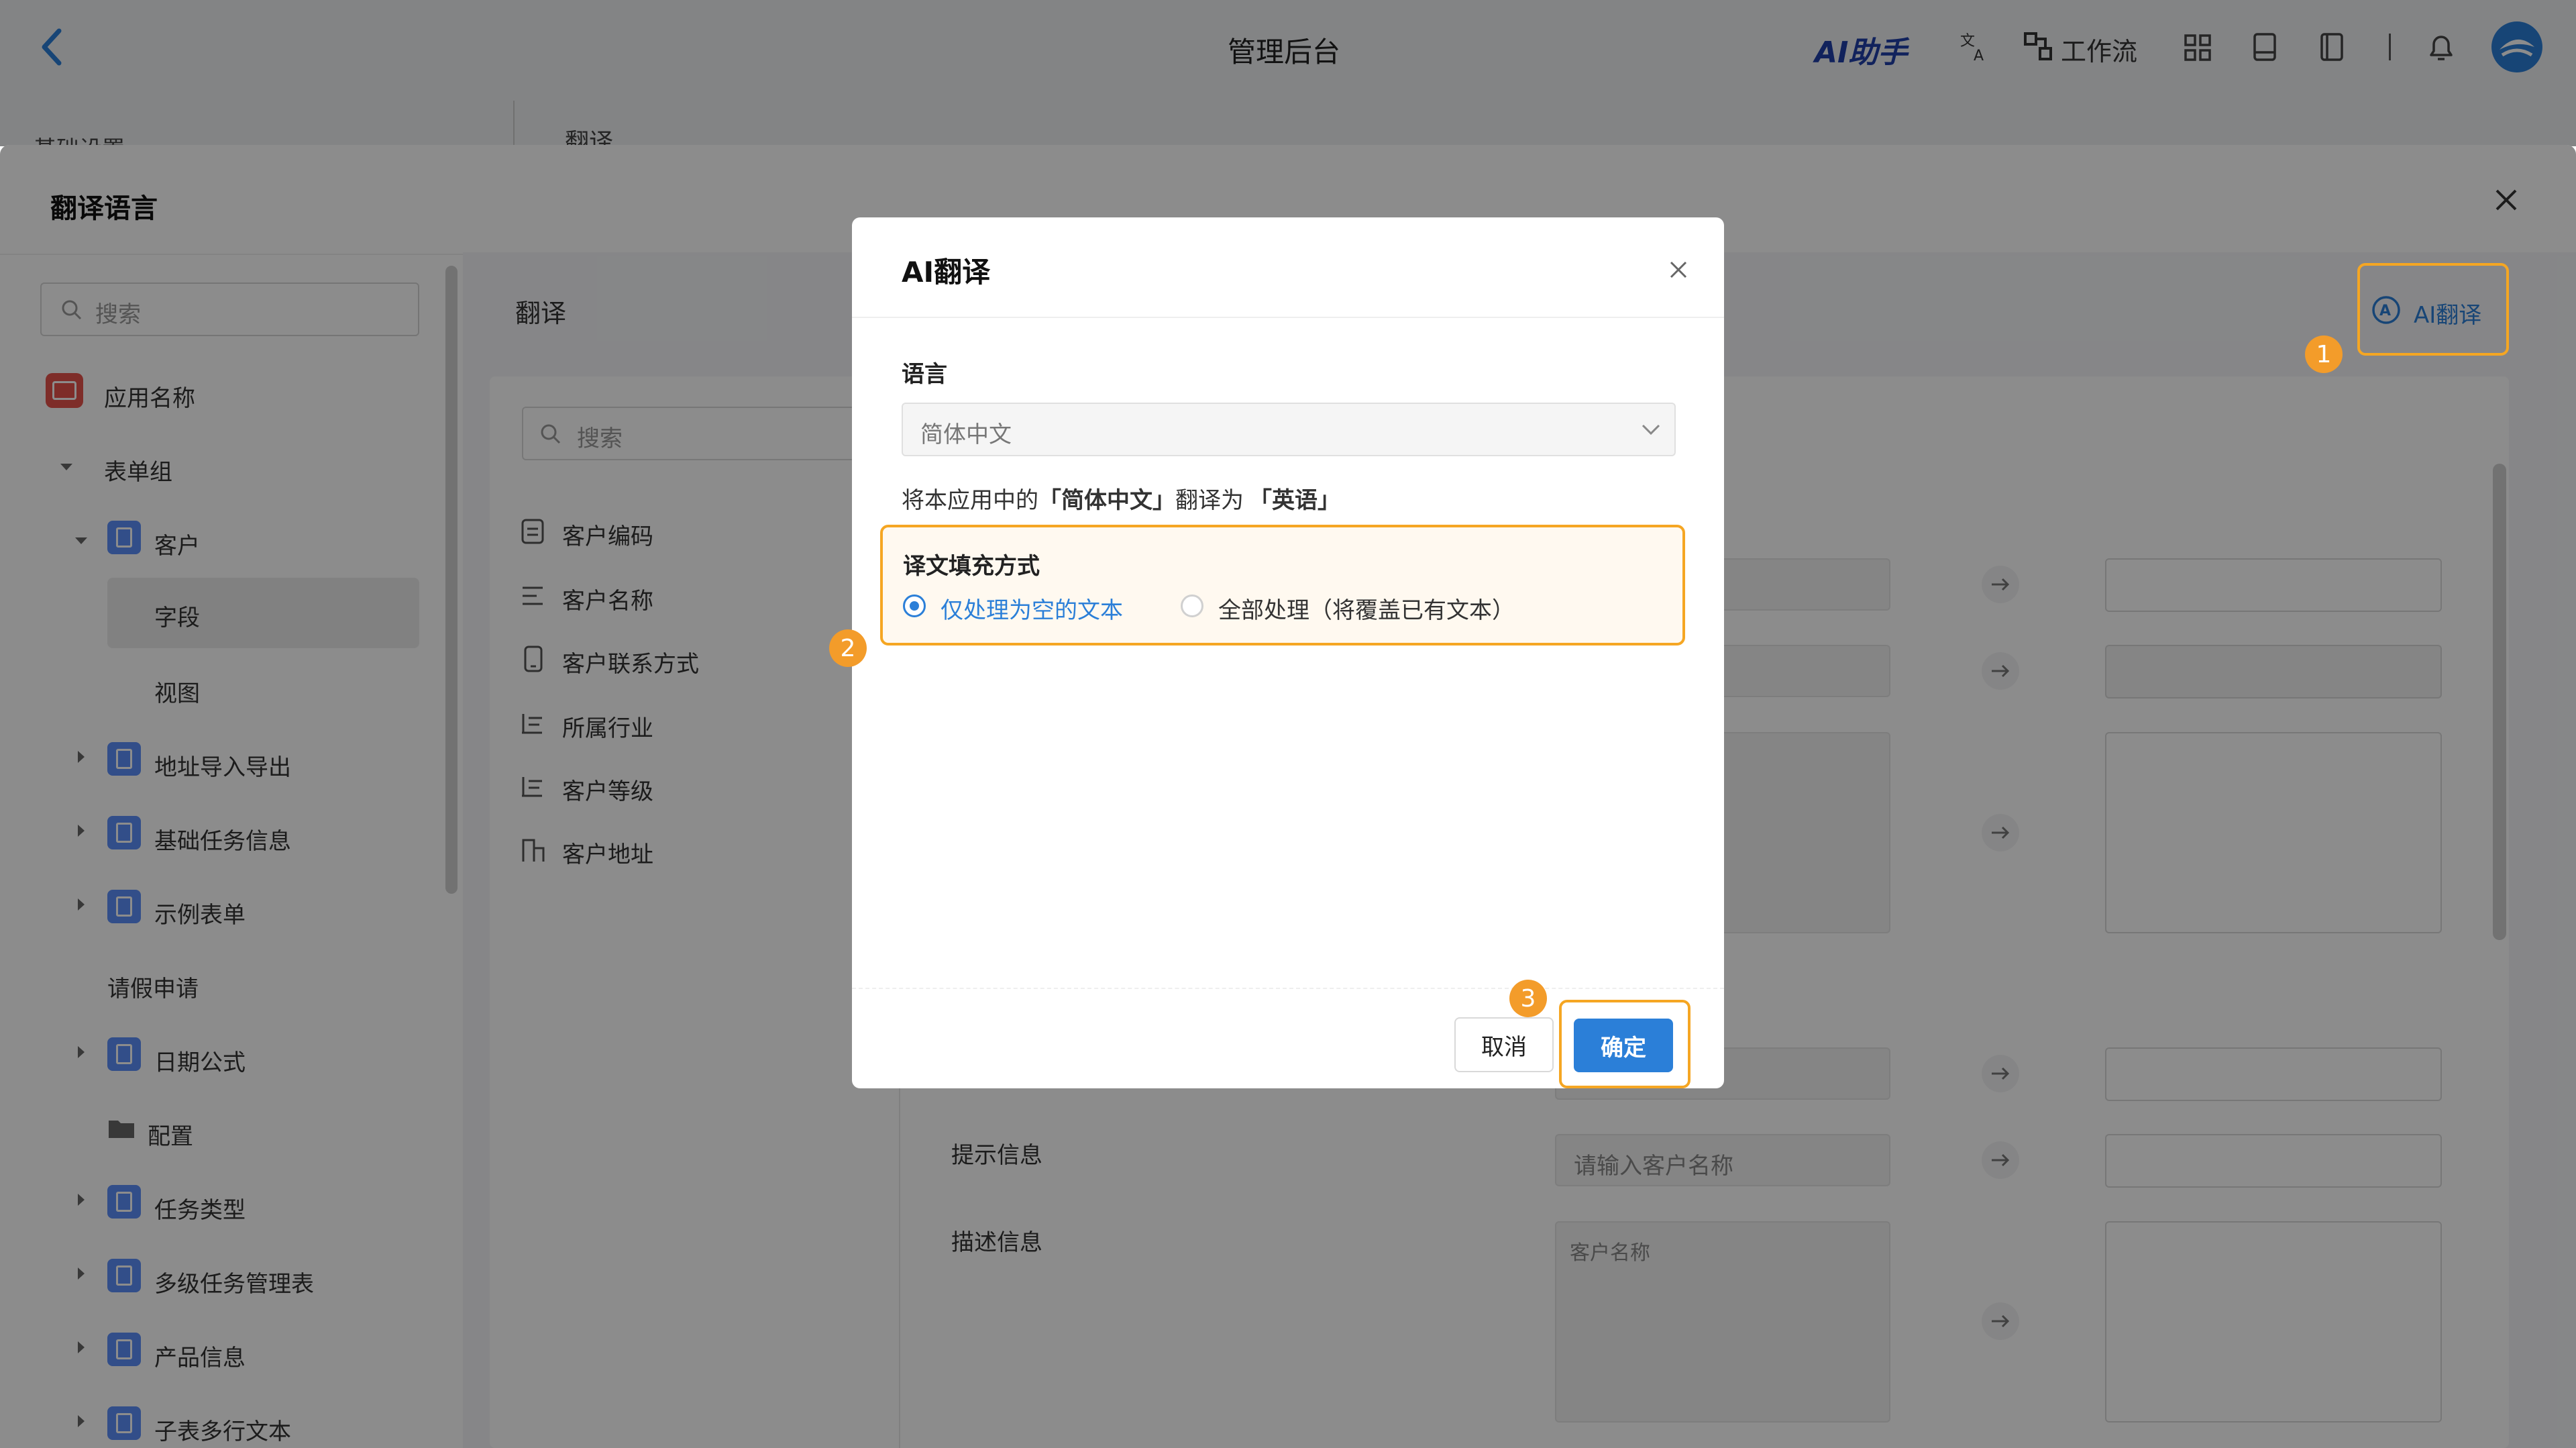 This screenshot has height=1448, width=2576. Describe the element at coordinates (1209, 501) in the screenshot. I see `note-mid: 翻译为` at that location.